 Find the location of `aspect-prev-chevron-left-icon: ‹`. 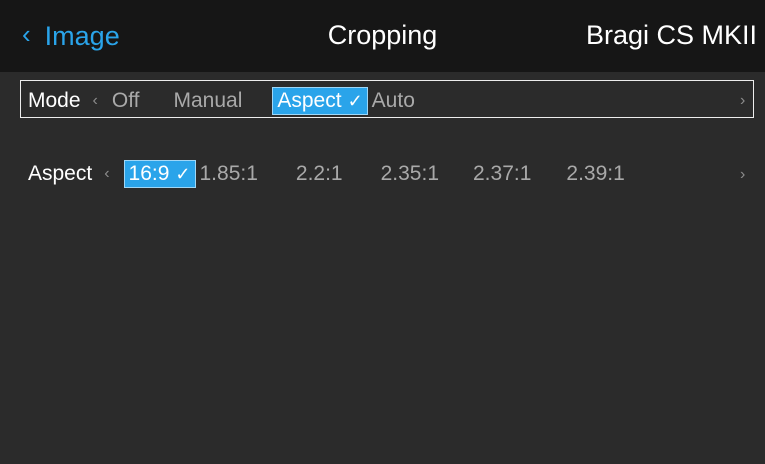

aspect-prev-chevron-left-icon: ‹ is located at coordinates (106, 174).